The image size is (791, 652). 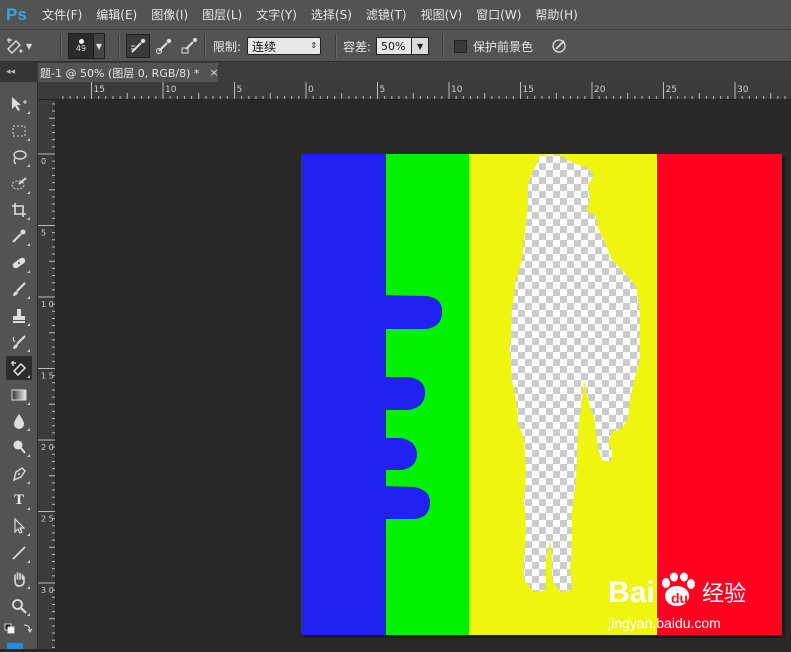 I want to click on document-tab: 题-1 @ 50% (图层 0, RGB/8) * ×, so click(x=128, y=72).